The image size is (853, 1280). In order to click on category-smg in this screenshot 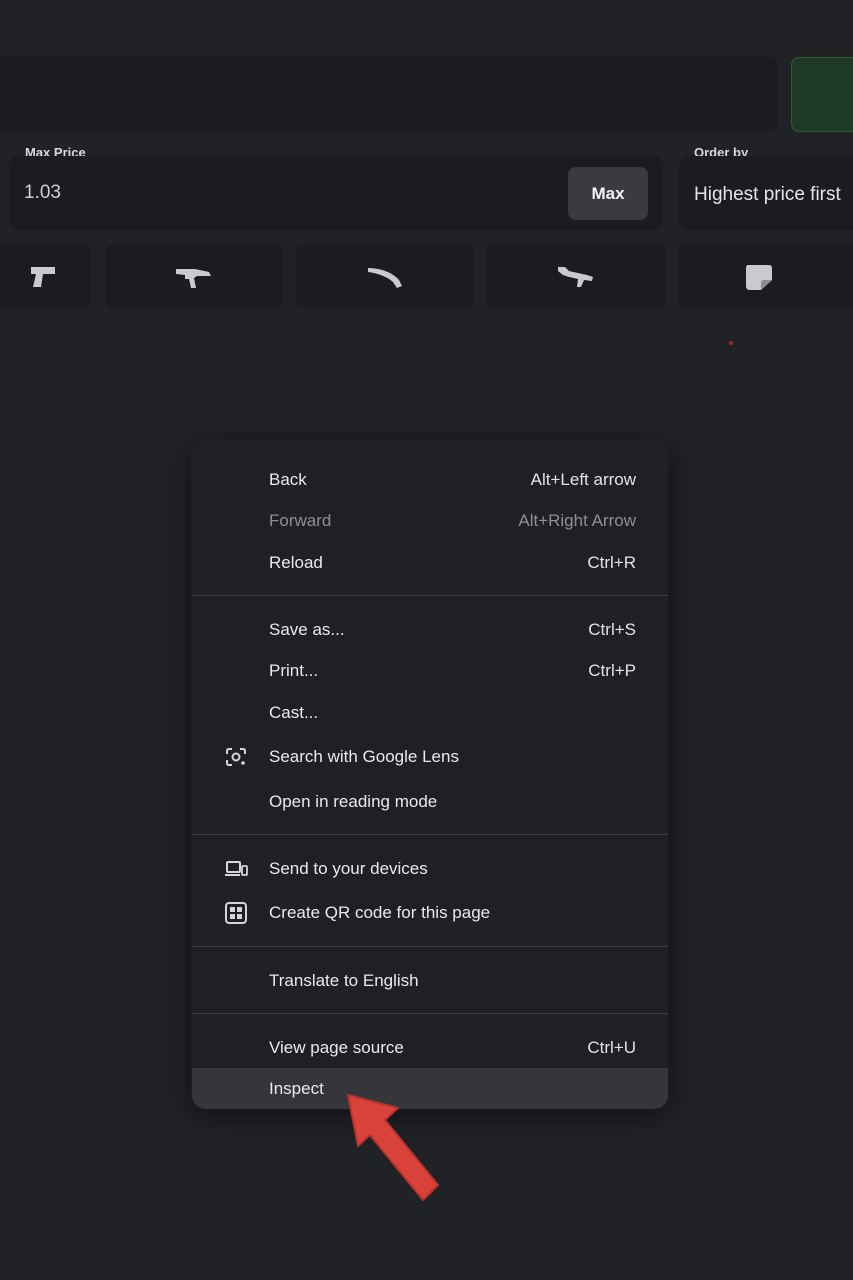, I will do `click(194, 276)`.